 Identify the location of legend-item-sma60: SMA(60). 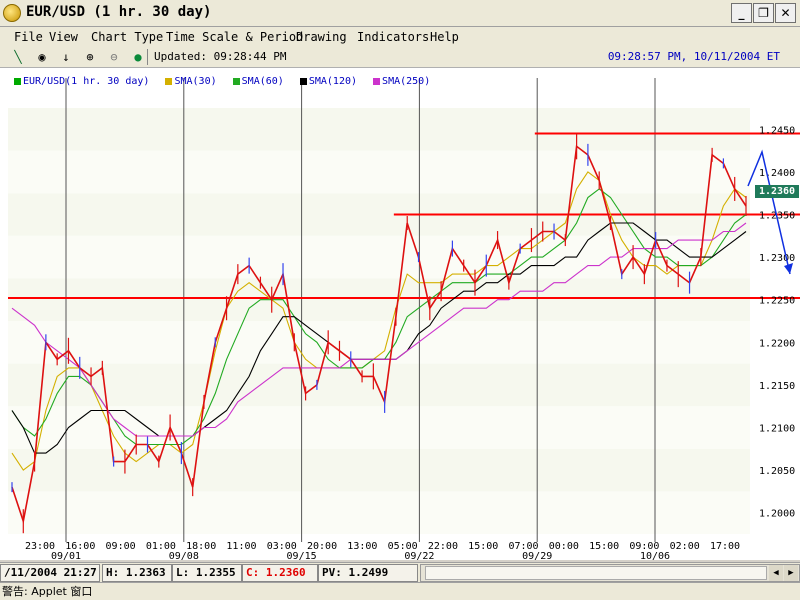
(258, 81).